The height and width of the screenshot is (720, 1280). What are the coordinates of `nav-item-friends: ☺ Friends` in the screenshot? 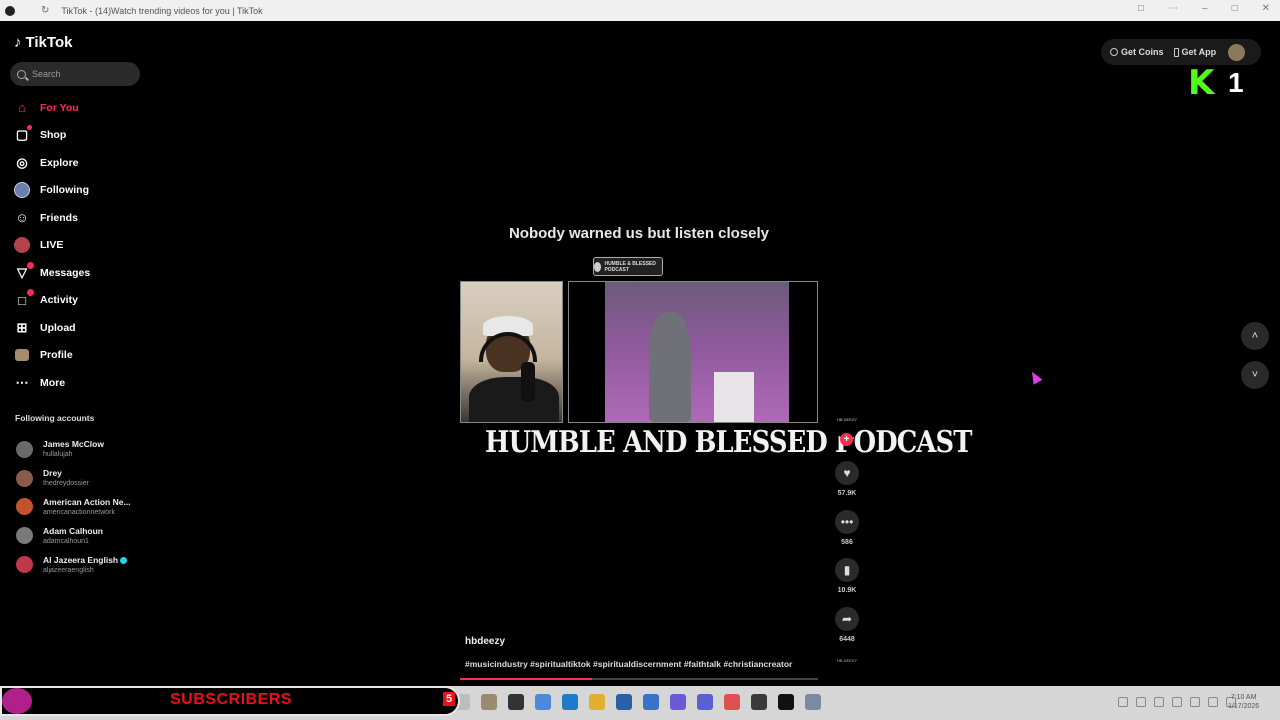 It's located at (79, 218).